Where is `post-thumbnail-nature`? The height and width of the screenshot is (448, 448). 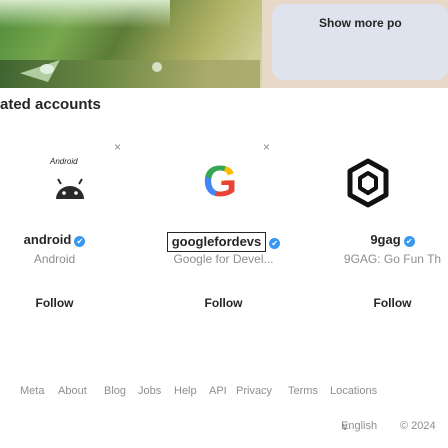
post-thumbnail-nature is located at coordinates (131, 44).